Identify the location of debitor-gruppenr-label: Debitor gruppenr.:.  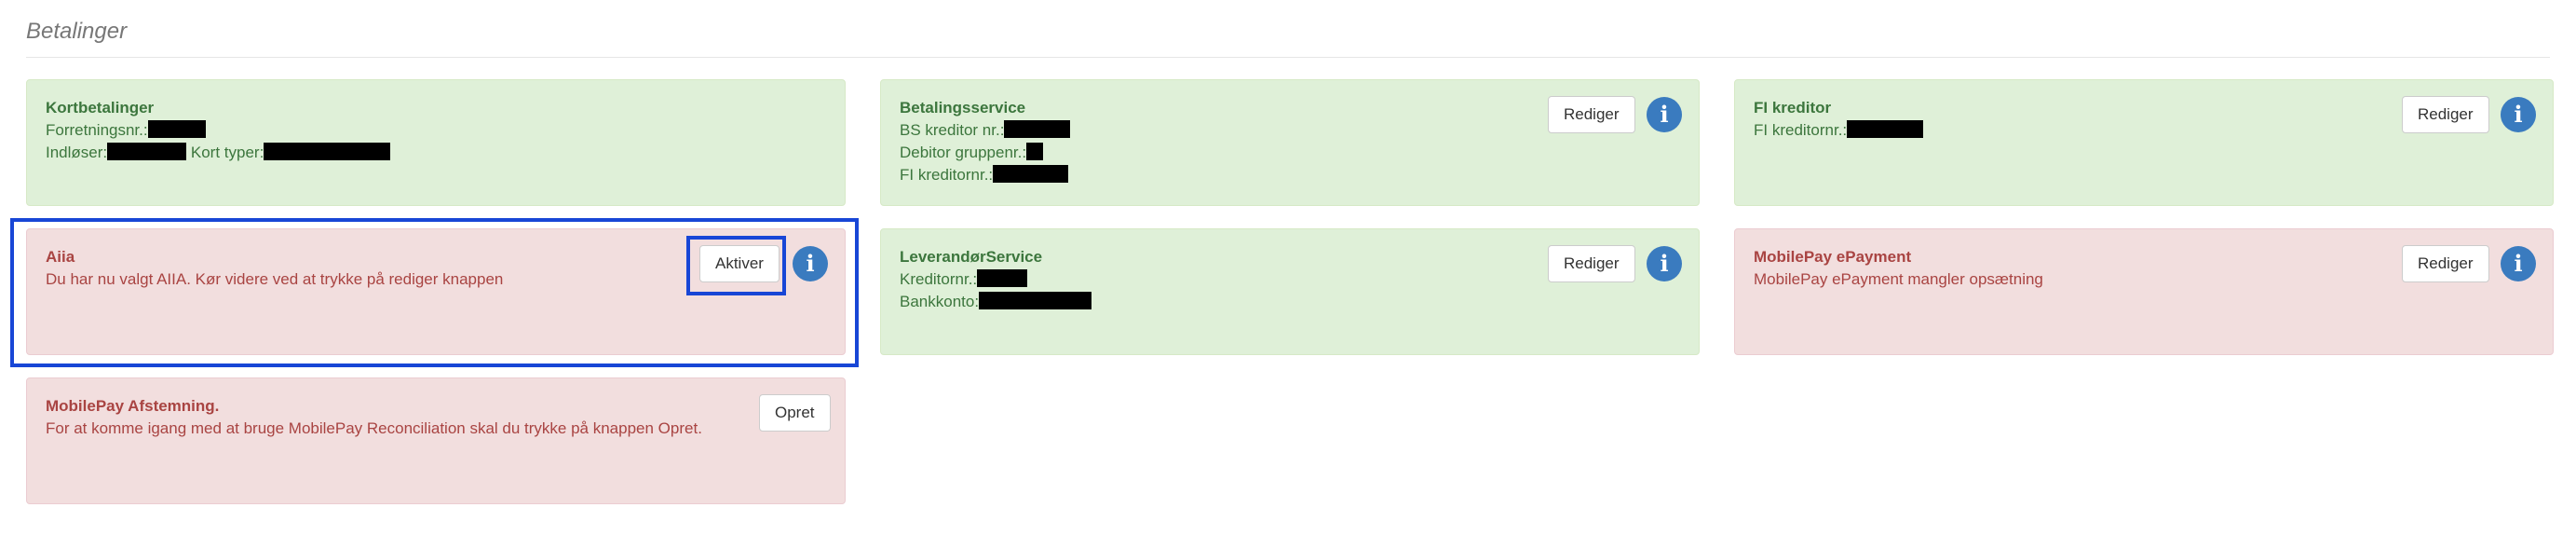
(963, 152).